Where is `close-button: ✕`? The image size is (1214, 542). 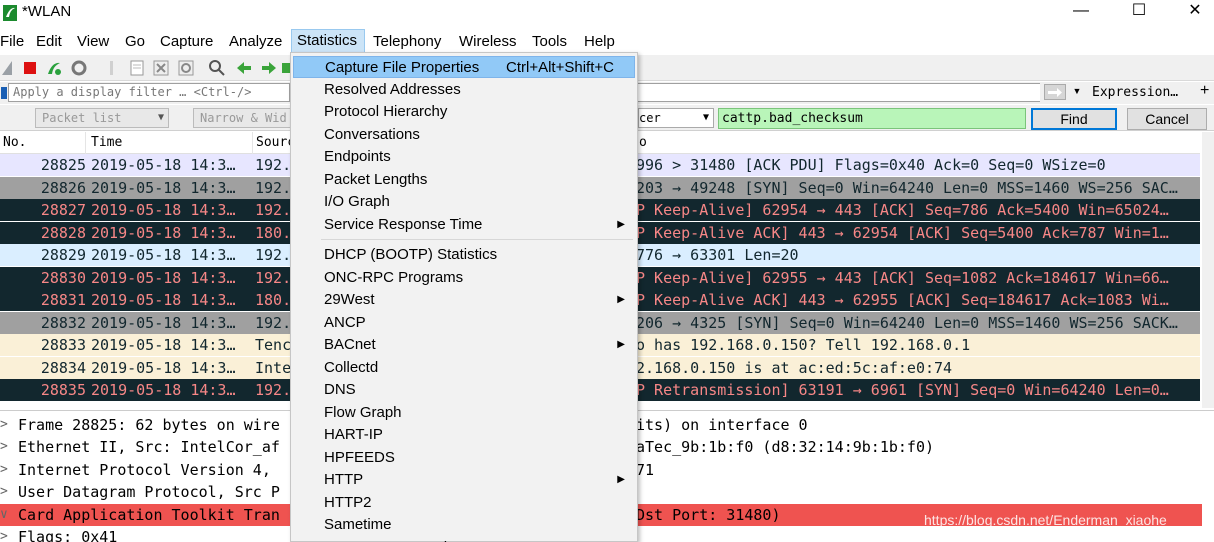 close-button: ✕ is located at coordinates (1193, 12).